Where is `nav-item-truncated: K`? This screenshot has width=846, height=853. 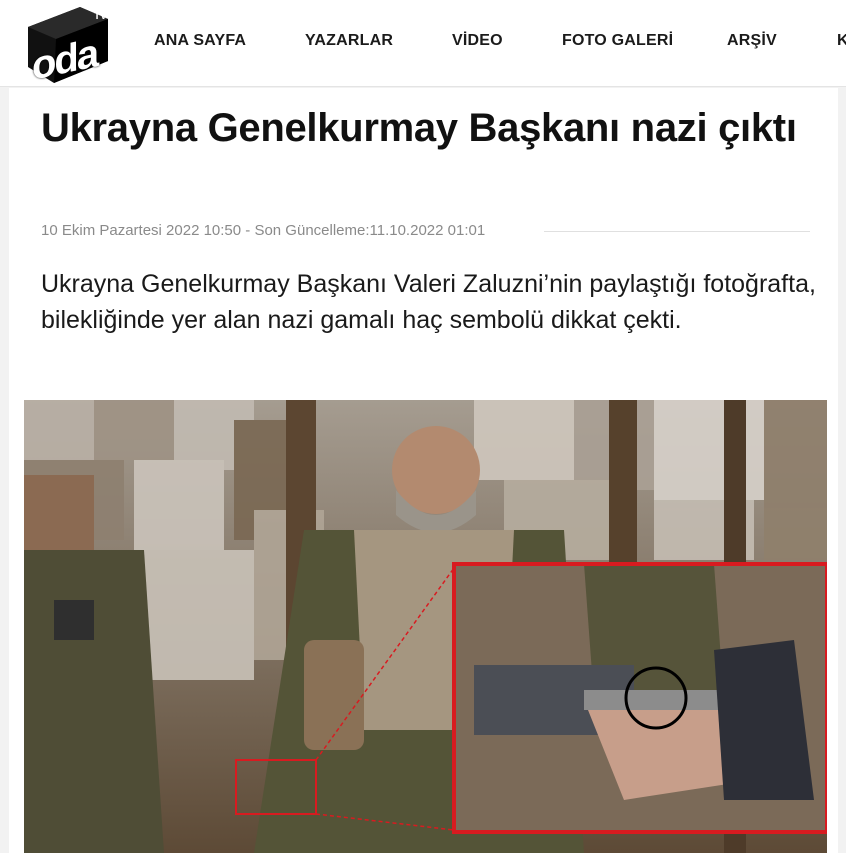 nav-item-truncated: K is located at coordinates (841, 41).